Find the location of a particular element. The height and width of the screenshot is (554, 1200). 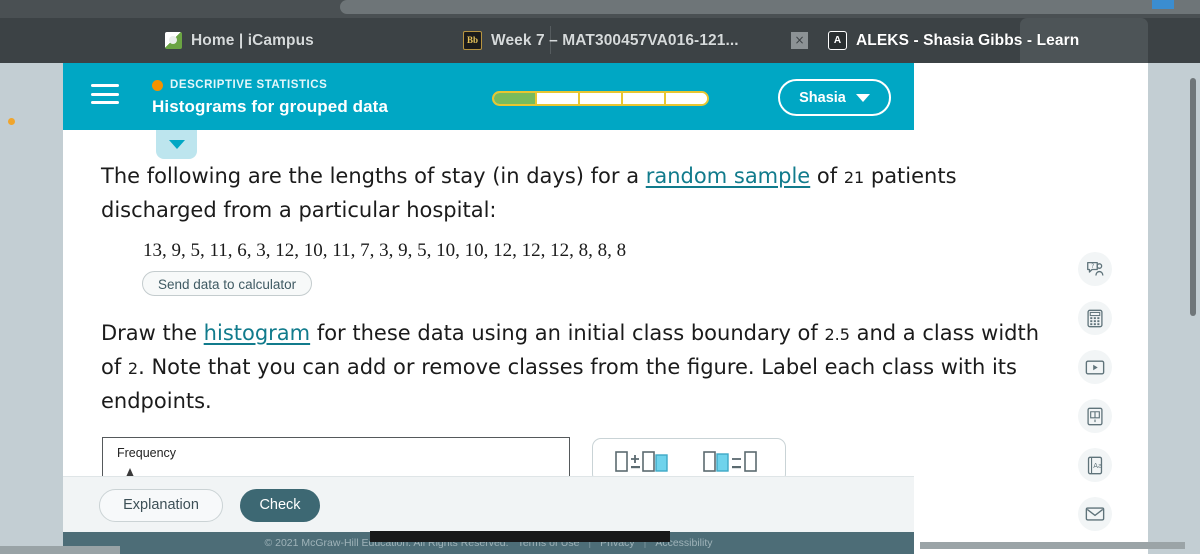

topic-kicker-label: DESCRIPTIVE STATISTICS is located at coordinates (249, 85).